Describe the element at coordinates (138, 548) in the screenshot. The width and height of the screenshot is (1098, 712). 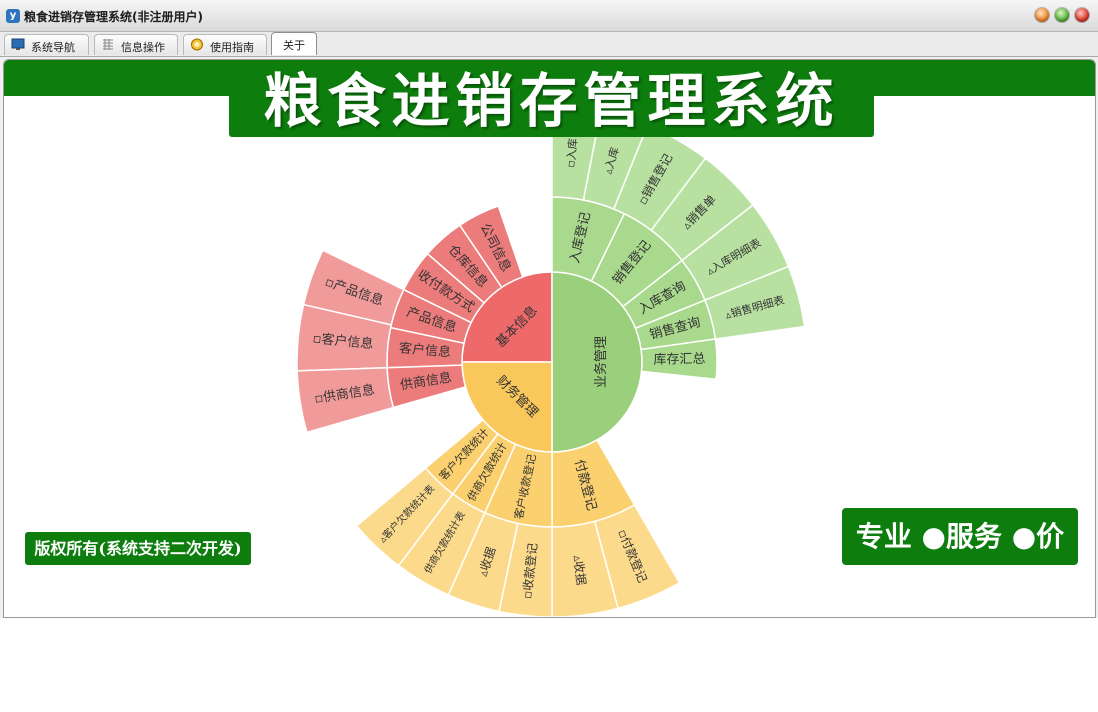
I see `copyright-label: 版权所有(系统支持二次开发)` at that location.